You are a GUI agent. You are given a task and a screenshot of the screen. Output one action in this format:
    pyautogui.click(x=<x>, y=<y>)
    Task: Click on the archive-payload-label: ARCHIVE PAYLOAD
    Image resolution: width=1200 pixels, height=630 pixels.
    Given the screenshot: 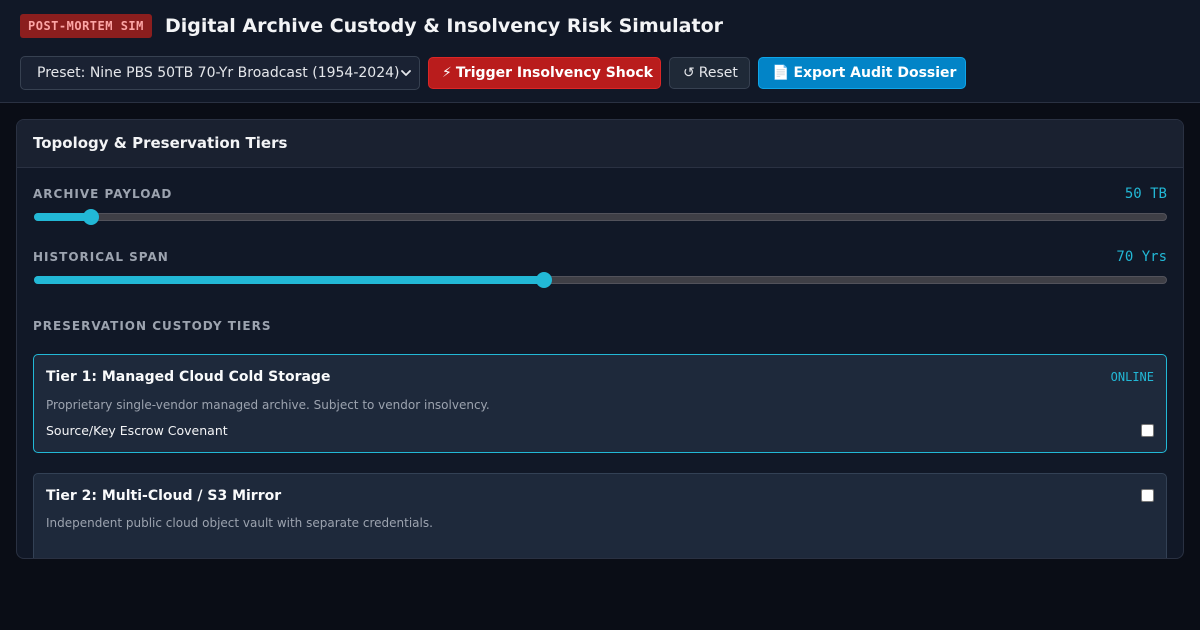 What is the action you would take?
    pyautogui.click(x=103, y=194)
    